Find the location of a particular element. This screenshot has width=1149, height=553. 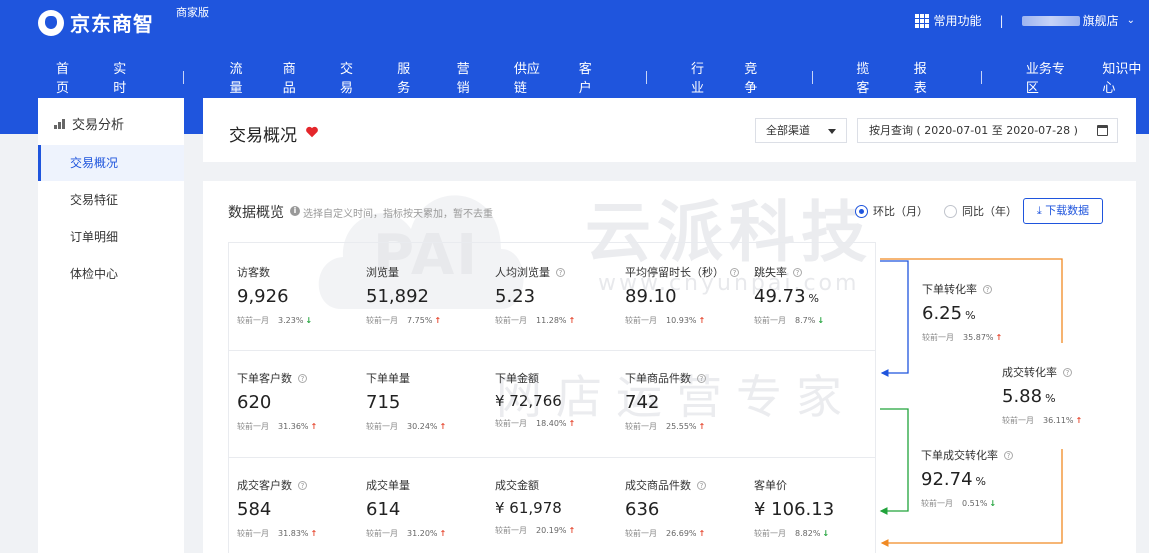

nav-item: 知识中心 is located at coordinates (1125, 77).